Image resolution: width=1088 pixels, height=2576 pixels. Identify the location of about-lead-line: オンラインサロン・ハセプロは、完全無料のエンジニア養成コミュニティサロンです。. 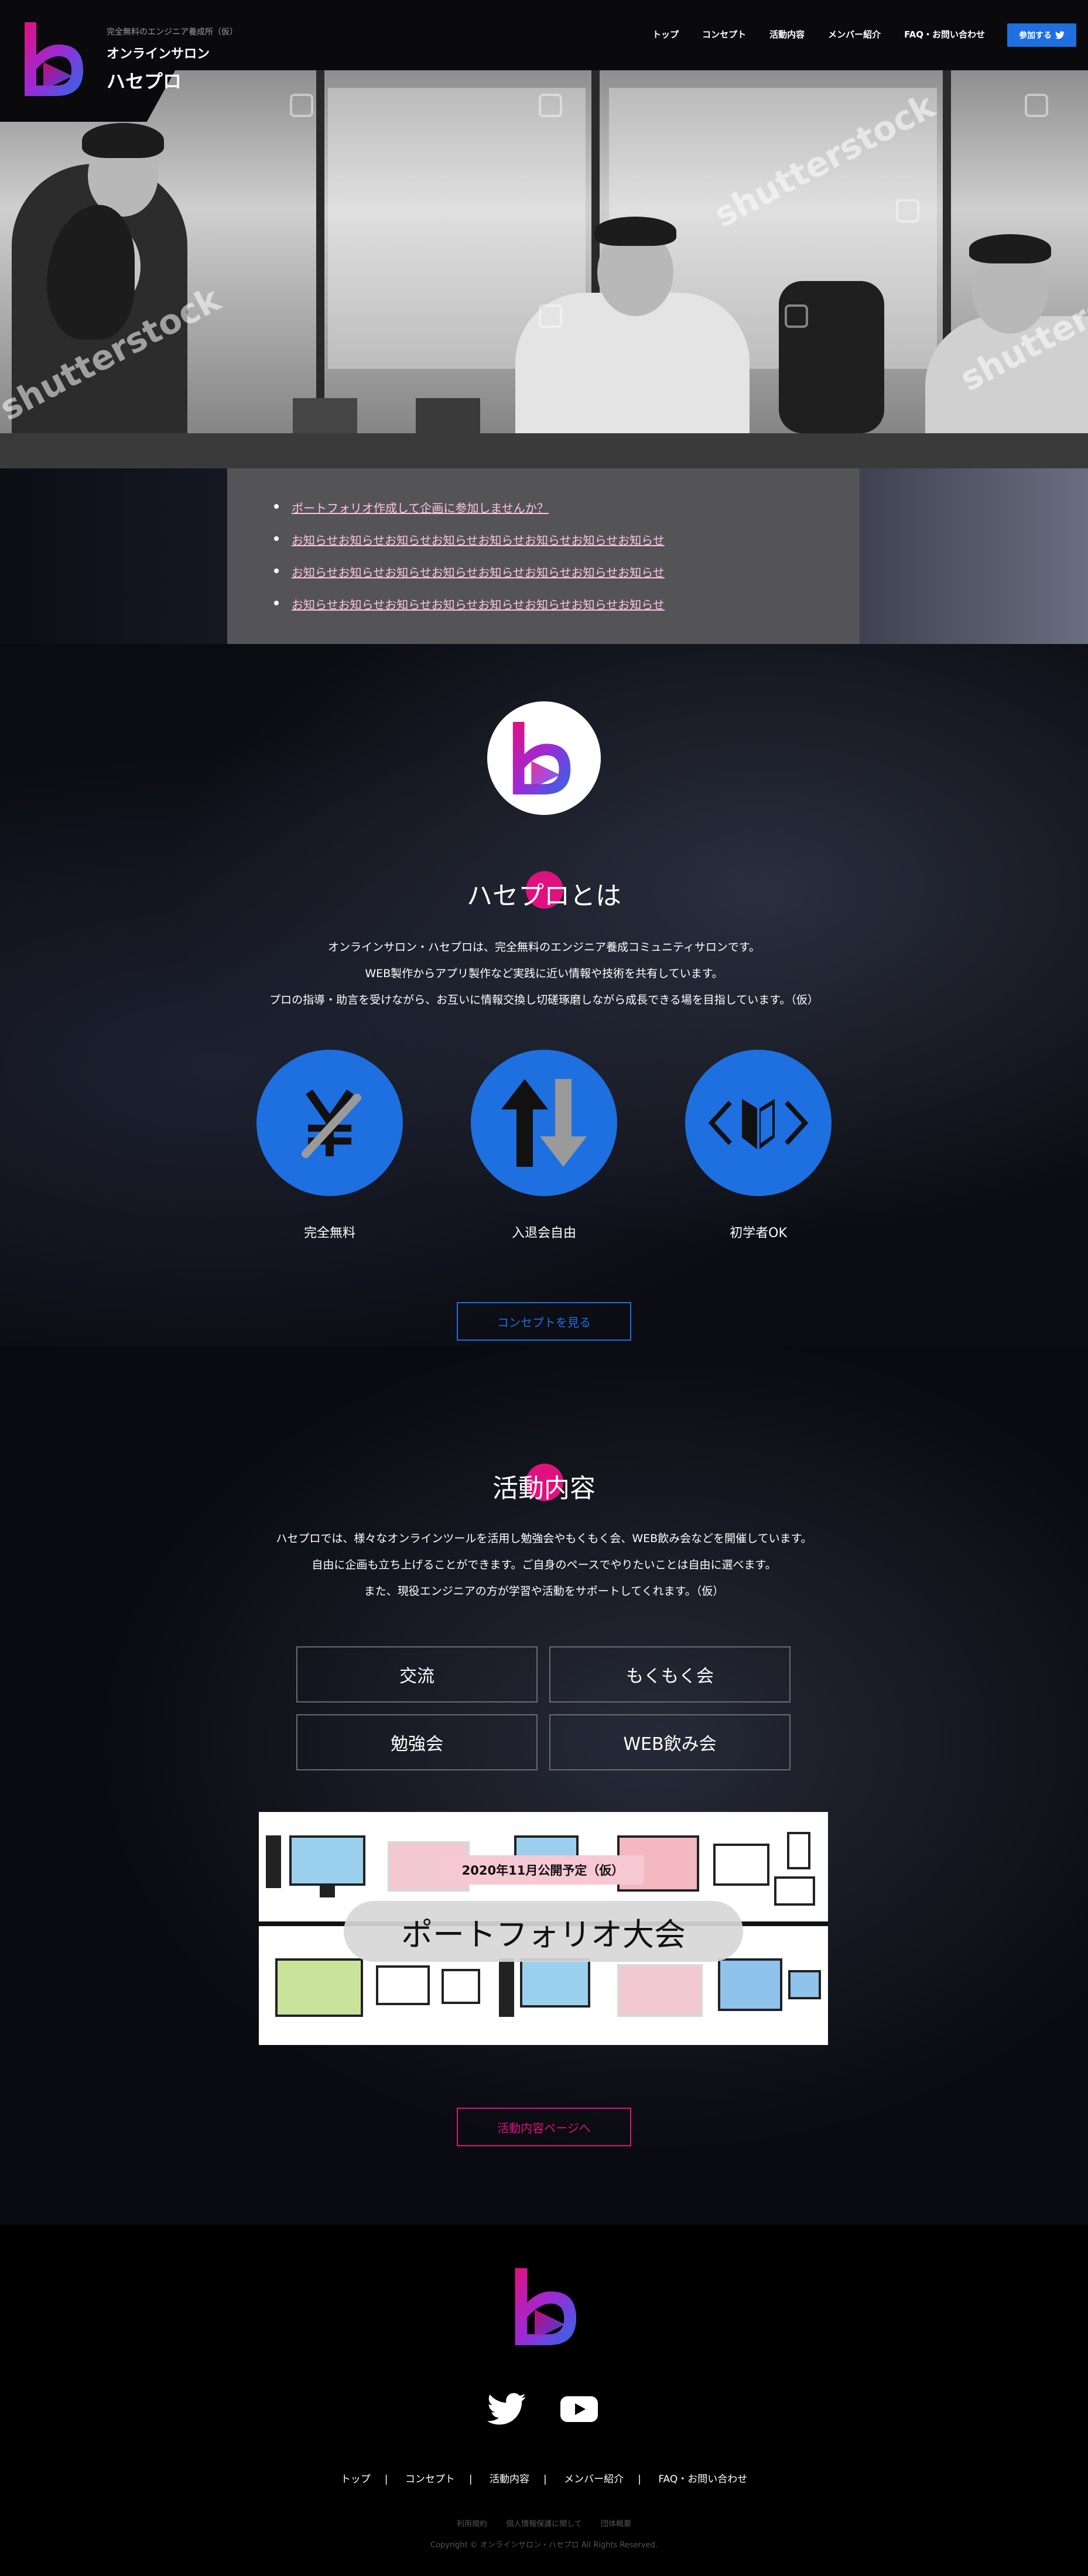
(544, 947).